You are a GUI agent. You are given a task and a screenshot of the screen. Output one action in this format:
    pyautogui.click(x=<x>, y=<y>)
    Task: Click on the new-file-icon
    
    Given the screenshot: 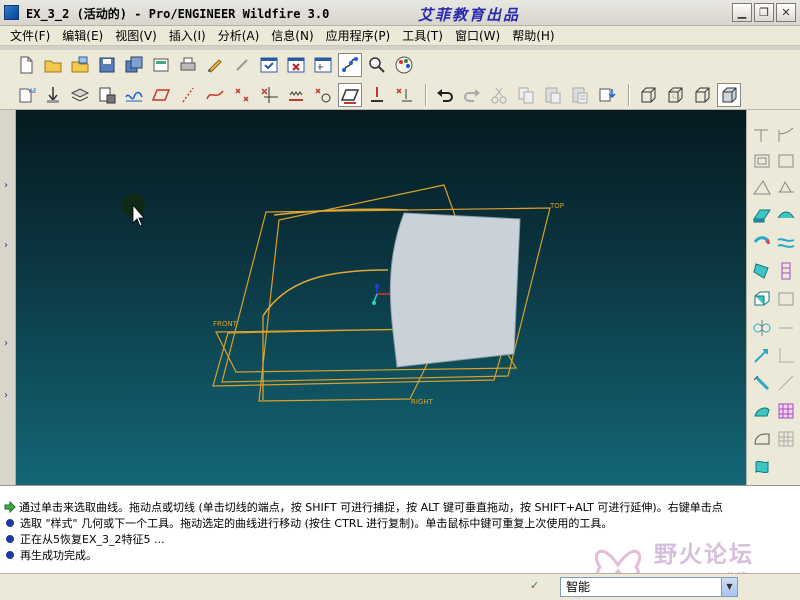 What is the action you would take?
    pyautogui.click(x=26, y=65)
    